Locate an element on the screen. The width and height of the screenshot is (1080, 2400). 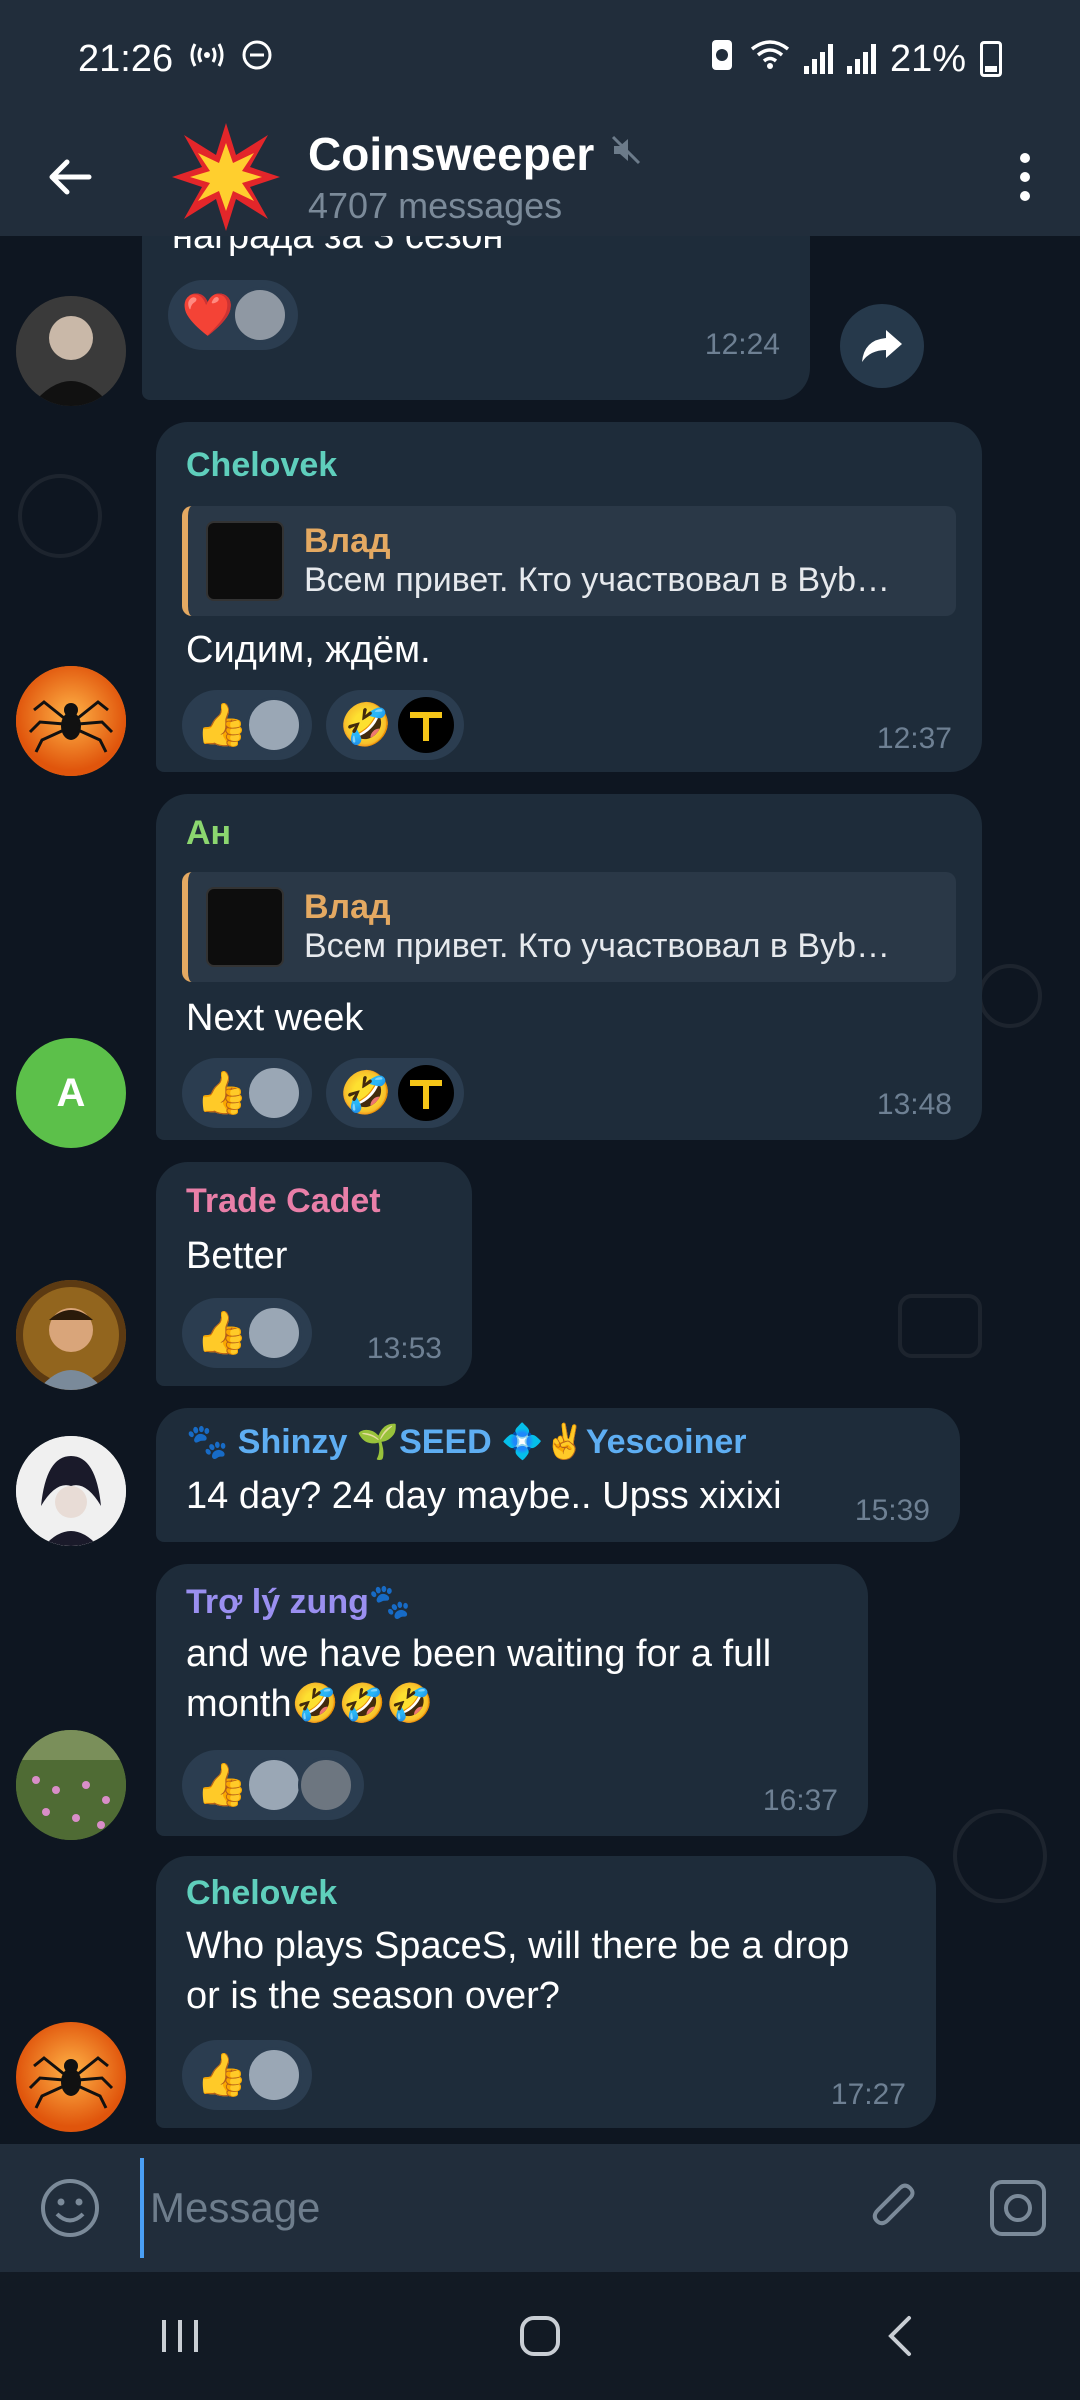
mute-icon is located at coordinates (626, 154).